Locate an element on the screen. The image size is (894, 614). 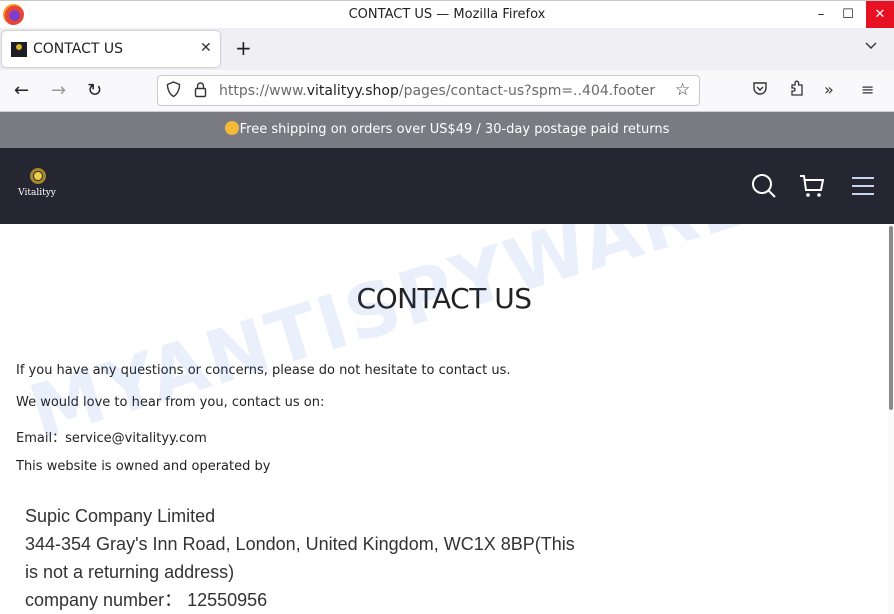
hamburger-menu-button is located at coordinates (863, 188).